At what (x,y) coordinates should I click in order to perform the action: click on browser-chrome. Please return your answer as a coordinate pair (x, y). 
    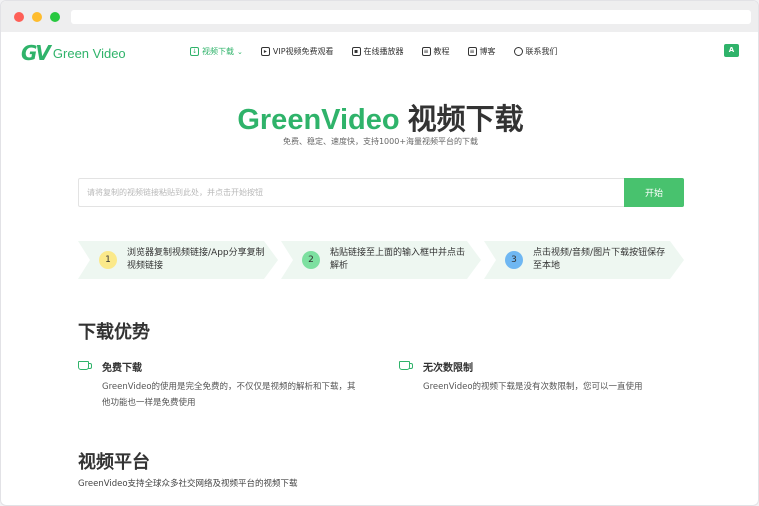
    Looking at the image, I should click on (379, 16).